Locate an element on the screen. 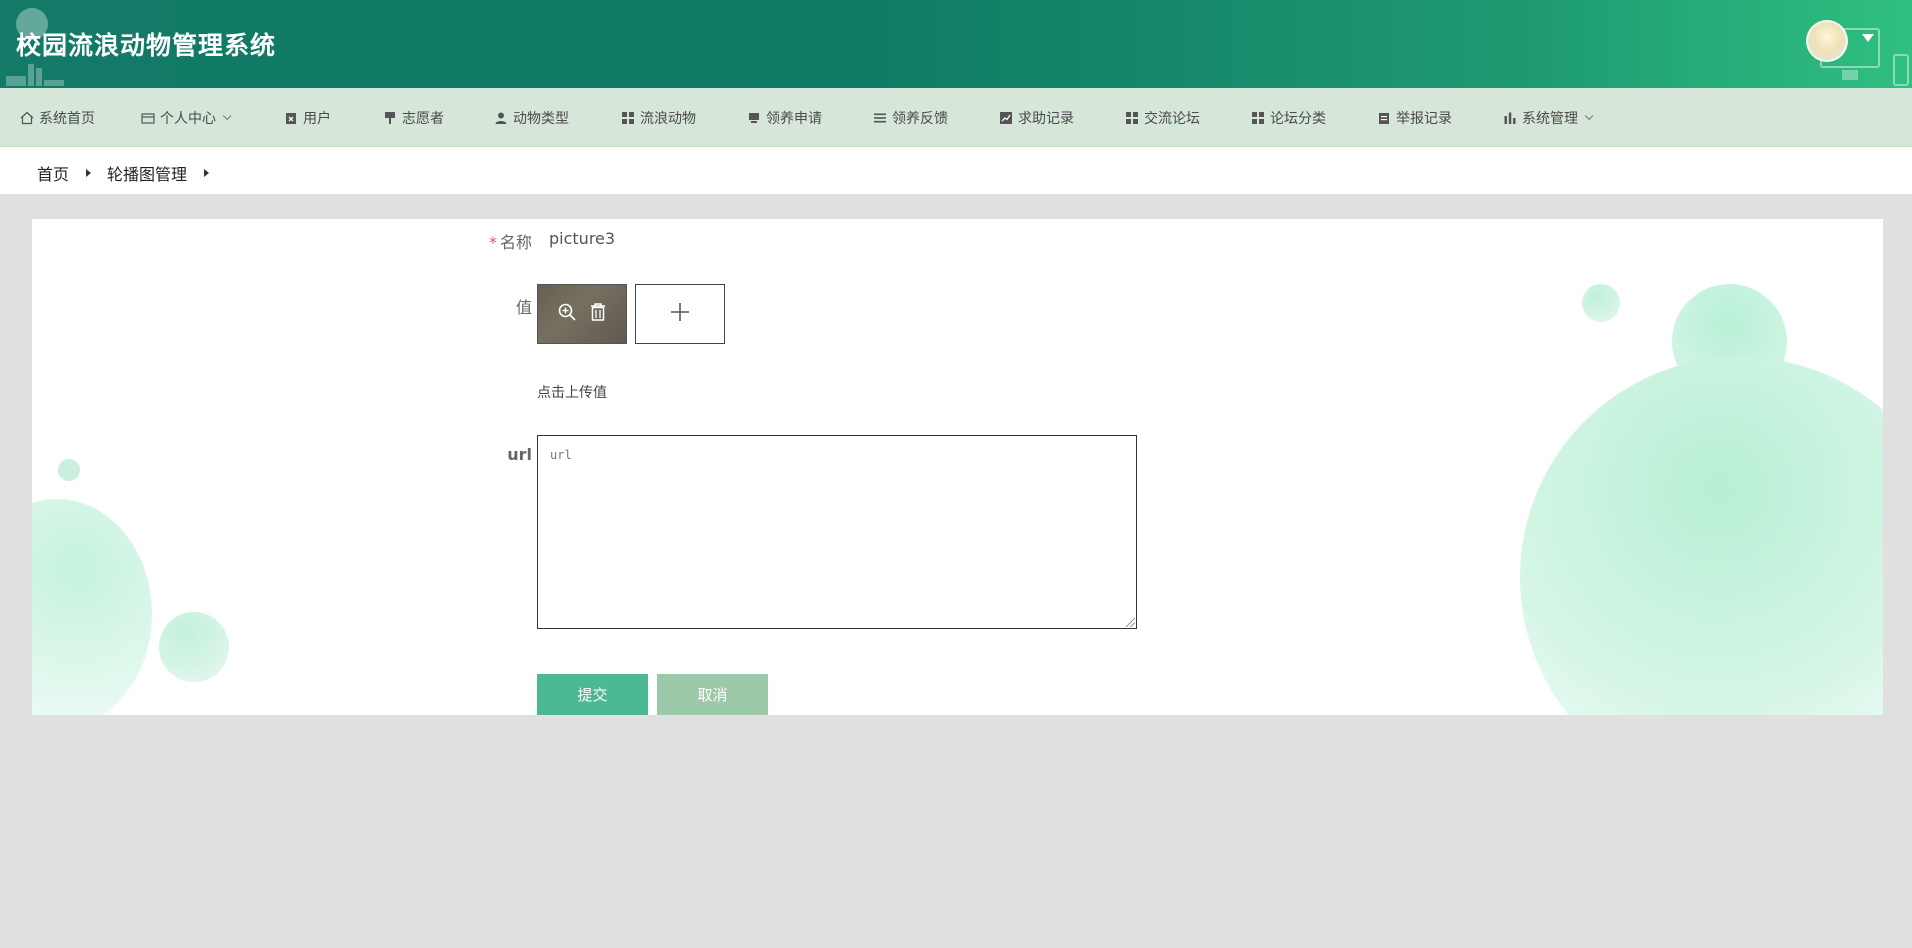 The image size is (1912, 948). uploaded-image-thumbnail is located at coordinates (582, 314).